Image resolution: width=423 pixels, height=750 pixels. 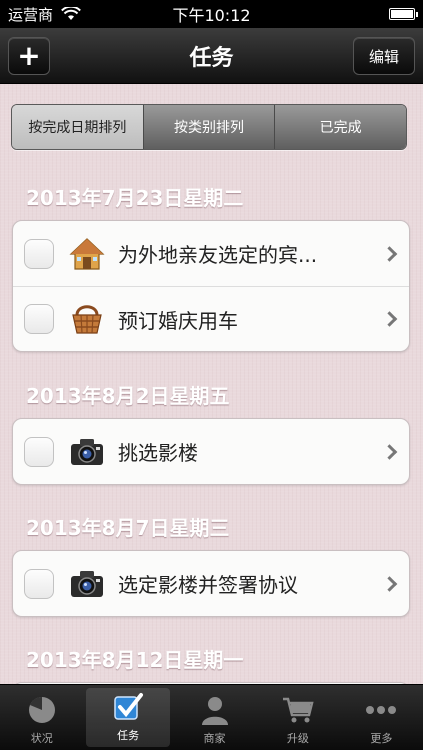 I want to click on navigation-bar: + 任务 编辑, so click(x=211, y=56).